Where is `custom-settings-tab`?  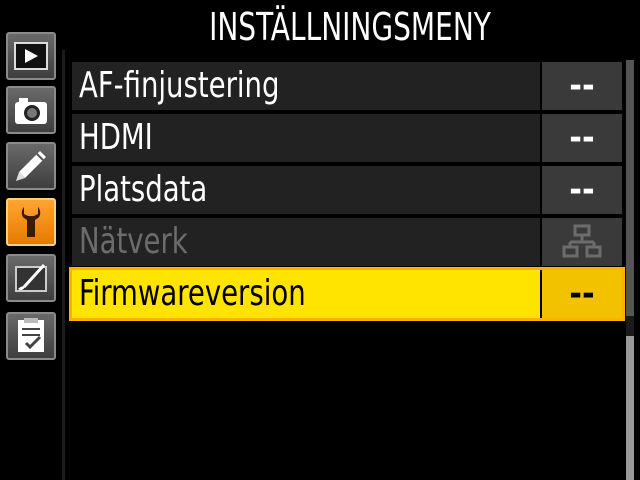
custom-settings-tab is located at coordinates (31, 166).